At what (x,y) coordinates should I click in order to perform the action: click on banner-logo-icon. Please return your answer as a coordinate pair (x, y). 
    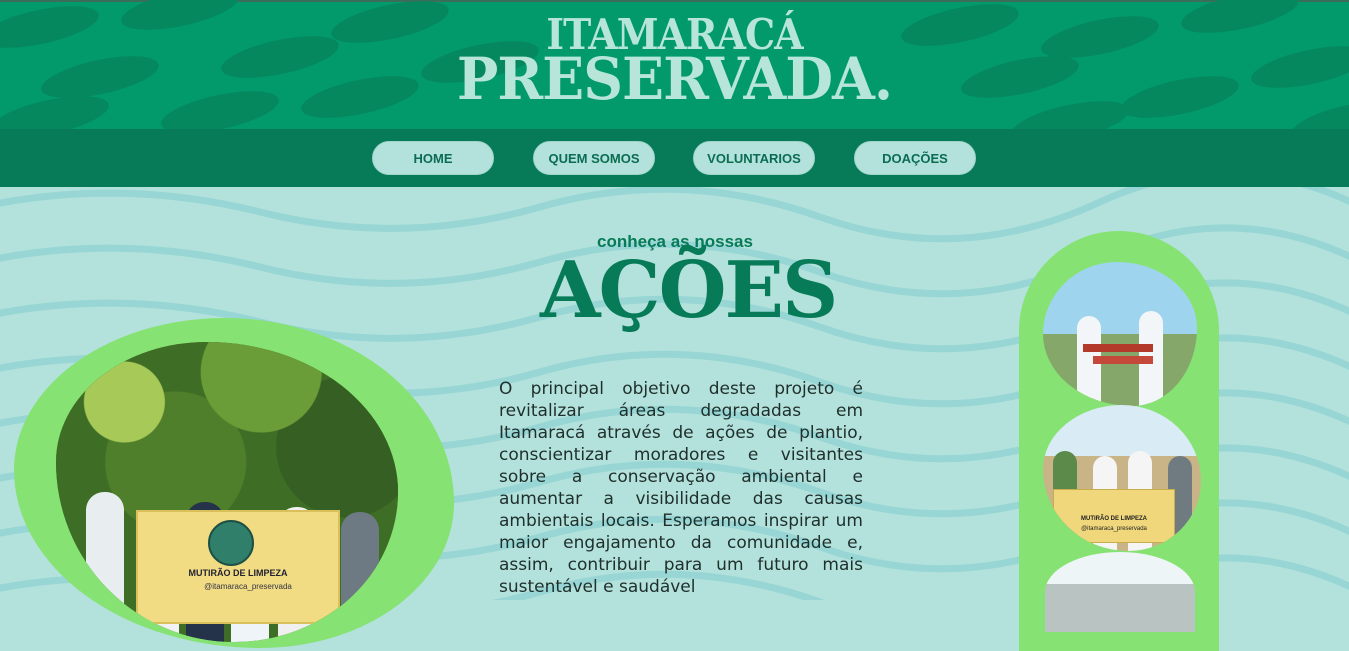
    Looking at the image, I should click on (231, 543).